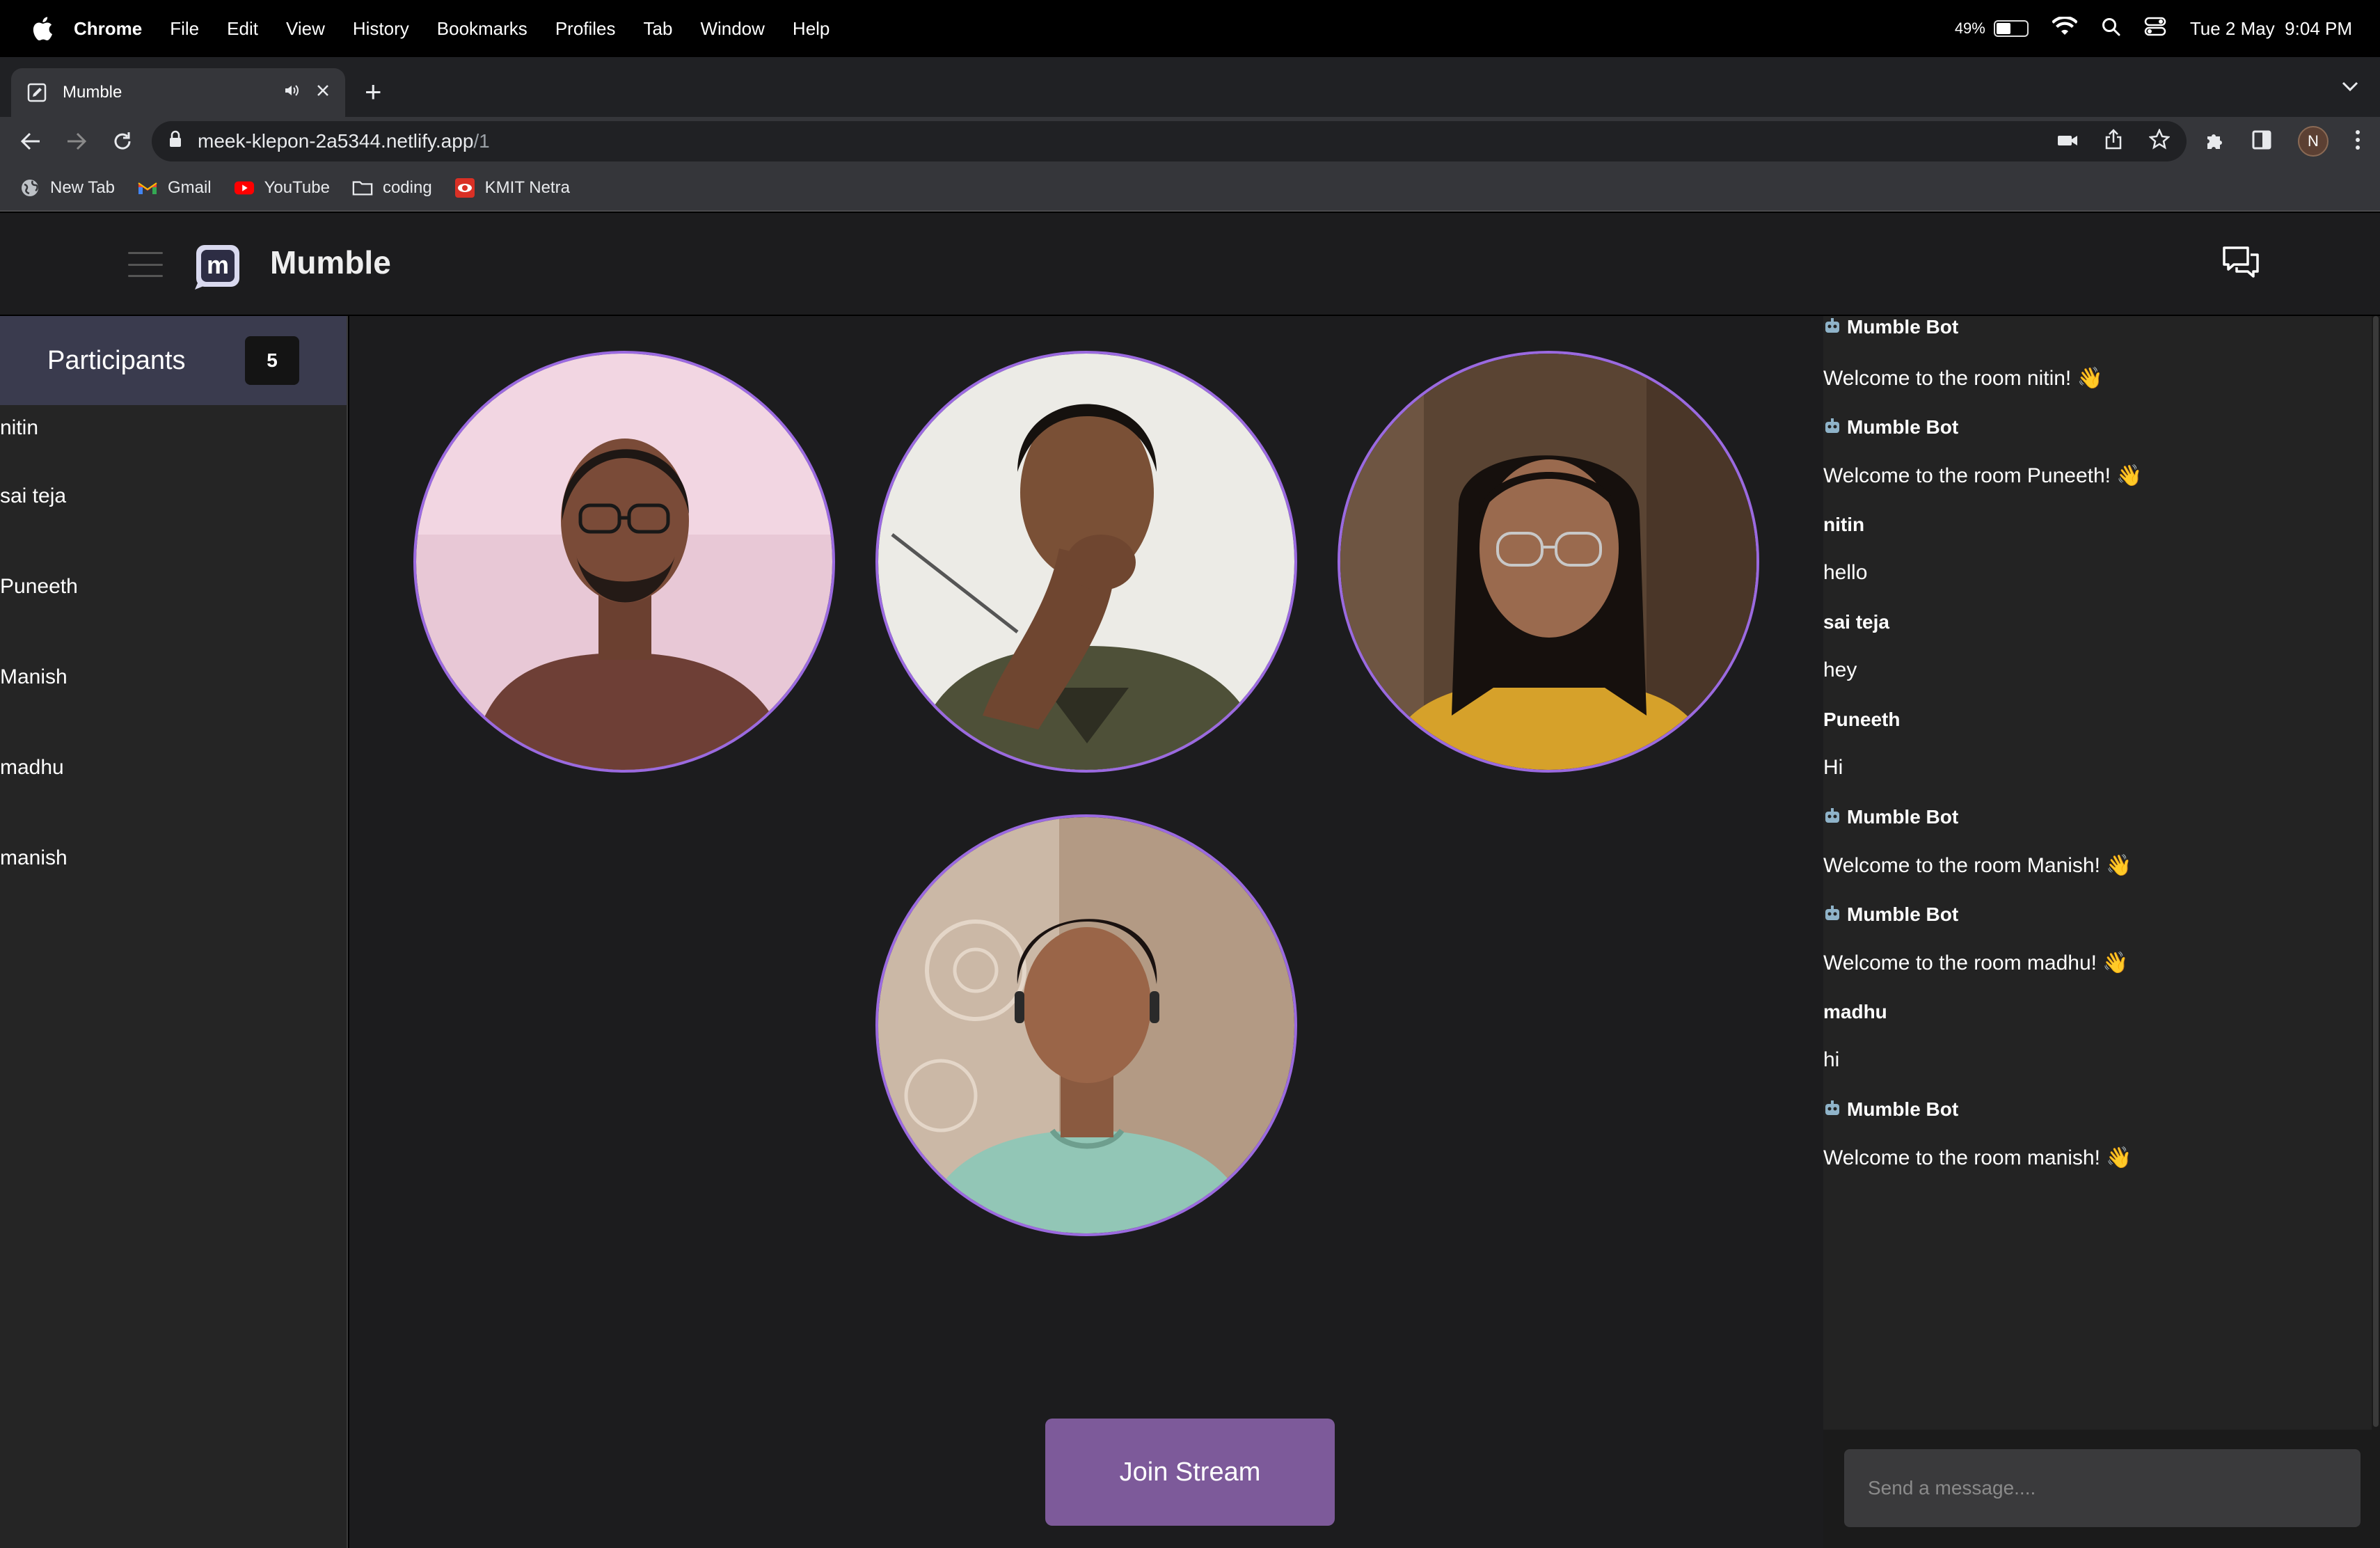 This screenshot has width=2380, height=1548. What do you see at coordinates (173, 677) in the screenshot?
I see `participant-item: Manish` at bounding box center [173, 677].